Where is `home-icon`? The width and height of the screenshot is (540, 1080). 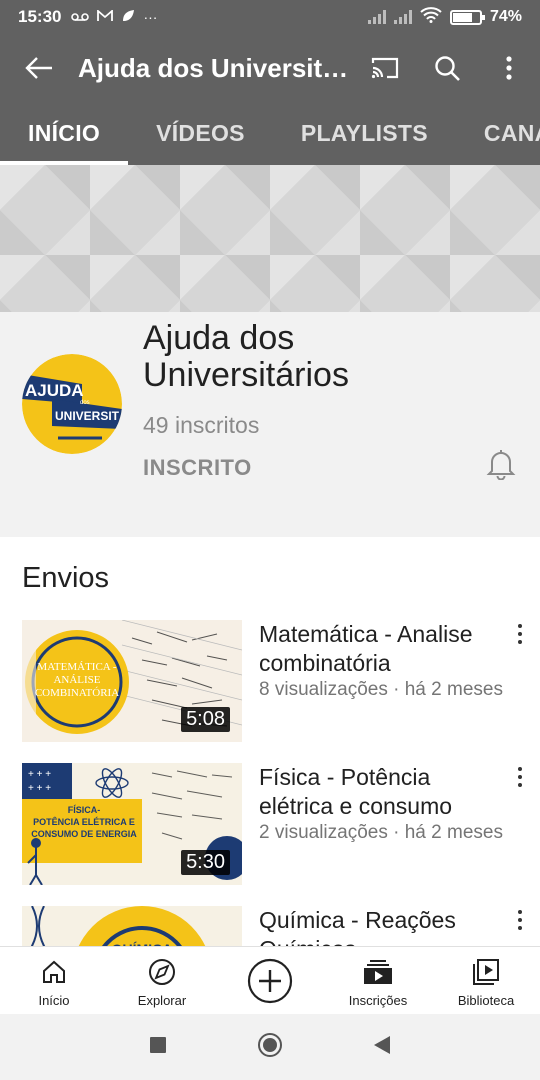 home-icon is located at coordinates (54, 972).